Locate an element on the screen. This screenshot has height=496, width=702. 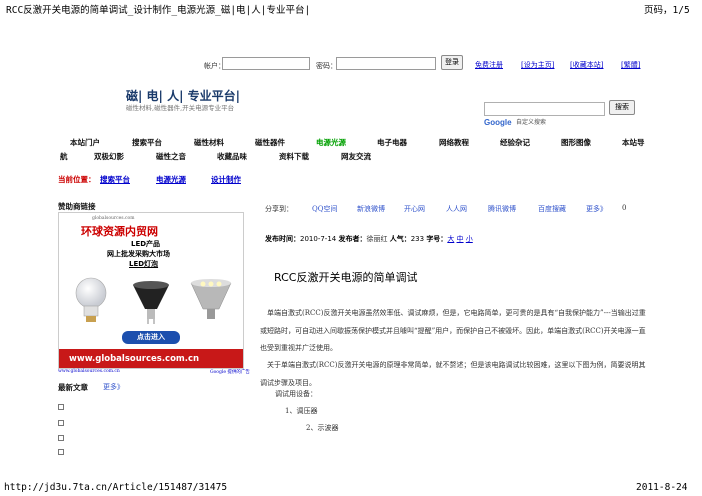
set-homepage-link: [设为主页] is located at coordinates (537, 65).